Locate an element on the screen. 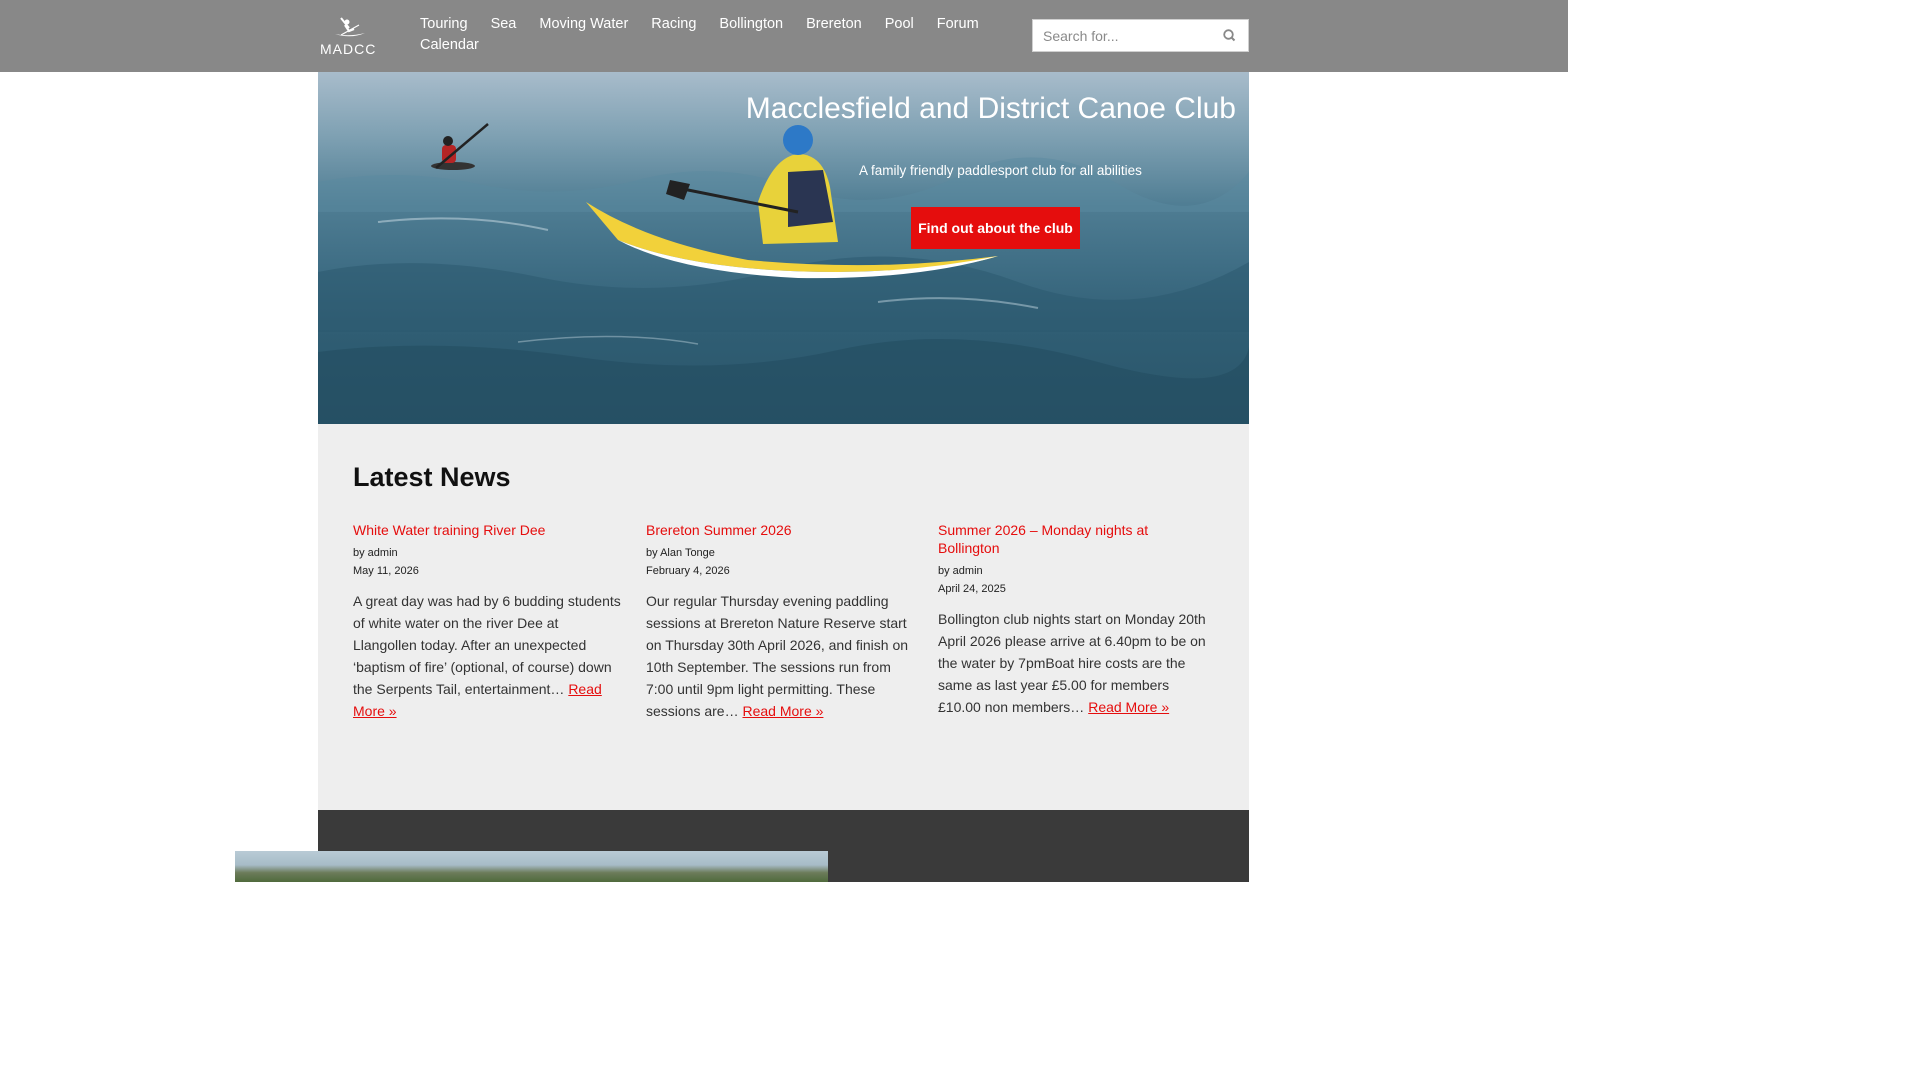 This screenshot has height=1080, width=1920. nav-bollington: Bollington is located at coordinates (751, 24).